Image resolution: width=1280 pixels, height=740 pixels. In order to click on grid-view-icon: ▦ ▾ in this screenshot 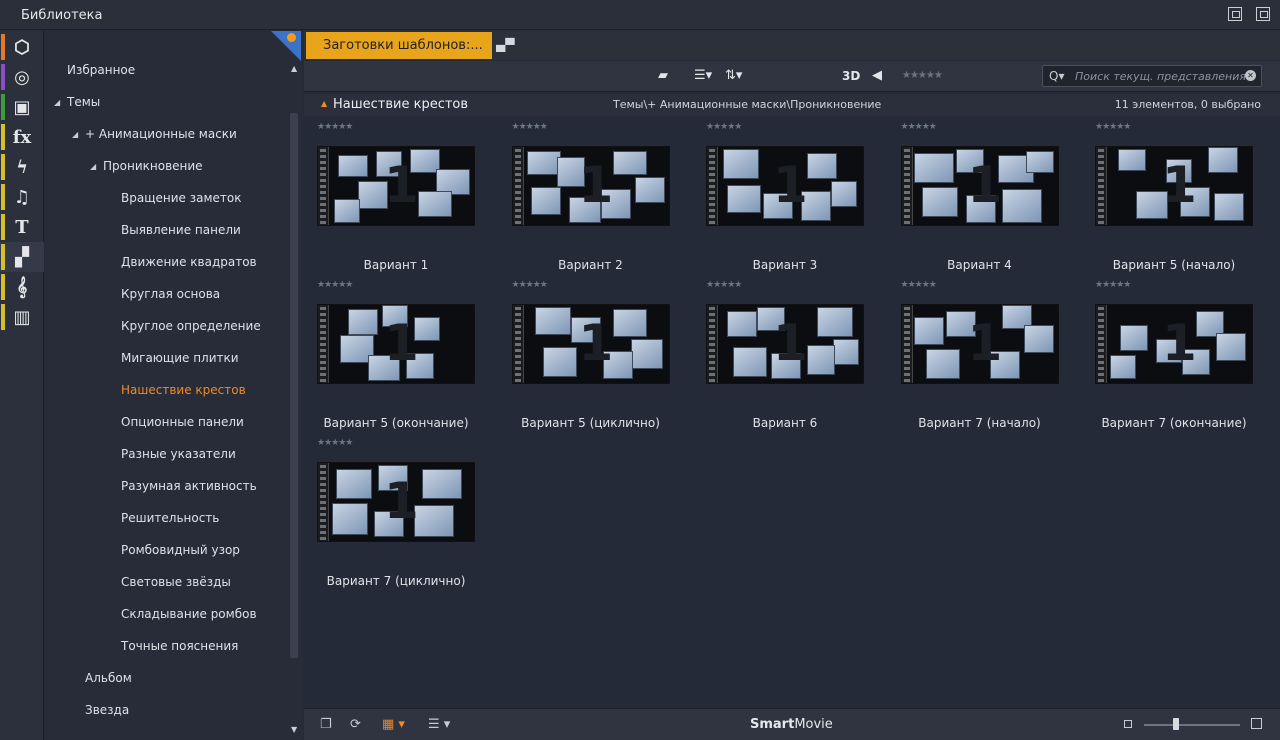, I will do `click(393, 724)`.